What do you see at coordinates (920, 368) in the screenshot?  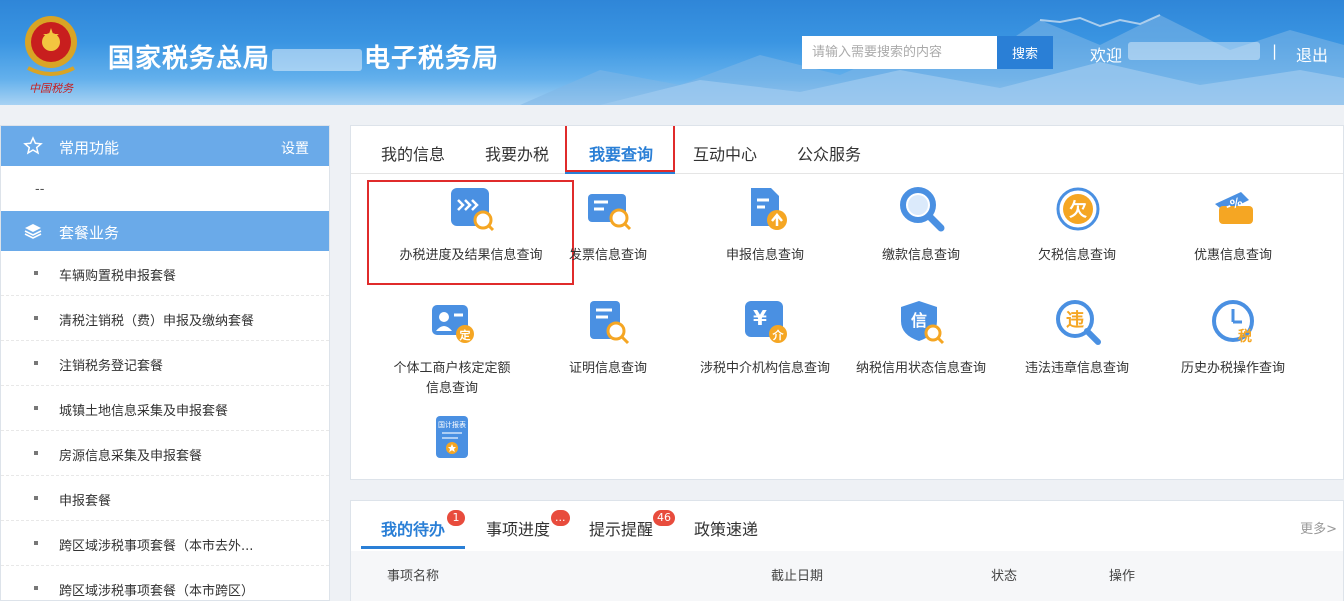 I see `query-item-label: 纳税信用状态信息查询` at bounding box center [920, 368].